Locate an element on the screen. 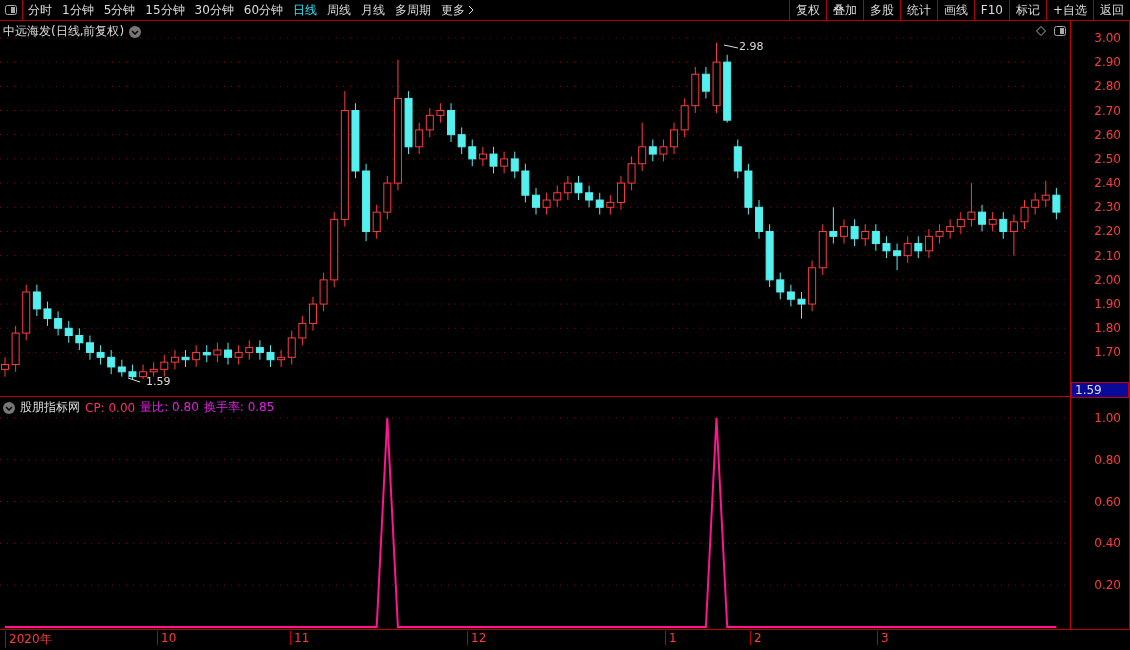 This screenshot has width=1130, height=650. high-marker-line is located at coordinates (731, 46).